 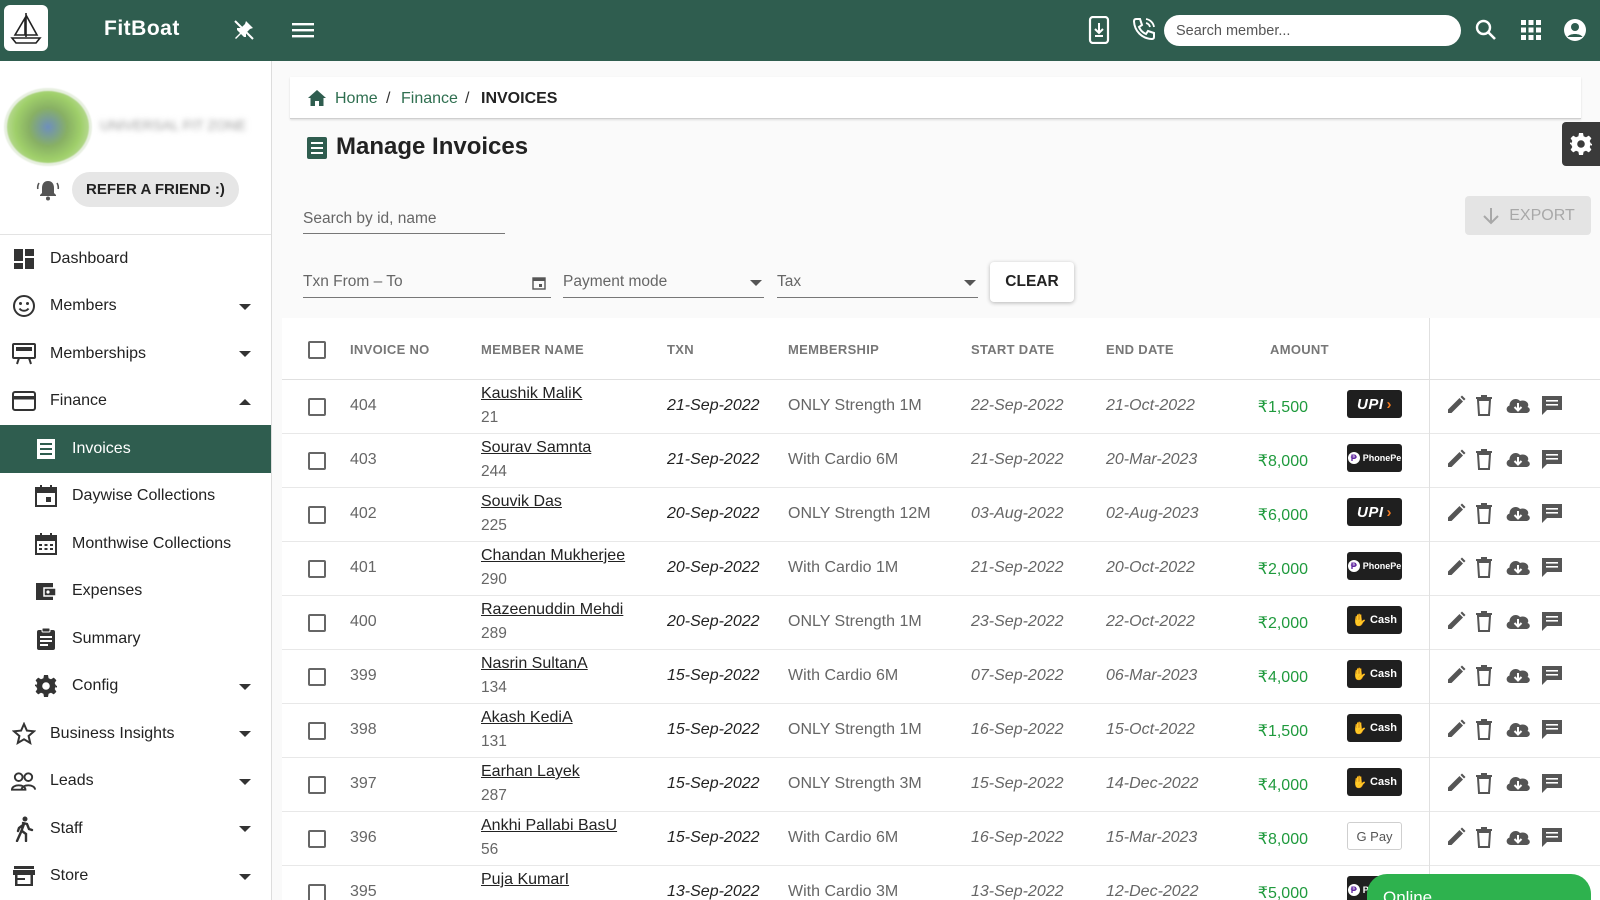 What do you see at coordinates (245, 401) in the screenshot?
I see `chevron-up-icon` at bounding box center [245, 401].